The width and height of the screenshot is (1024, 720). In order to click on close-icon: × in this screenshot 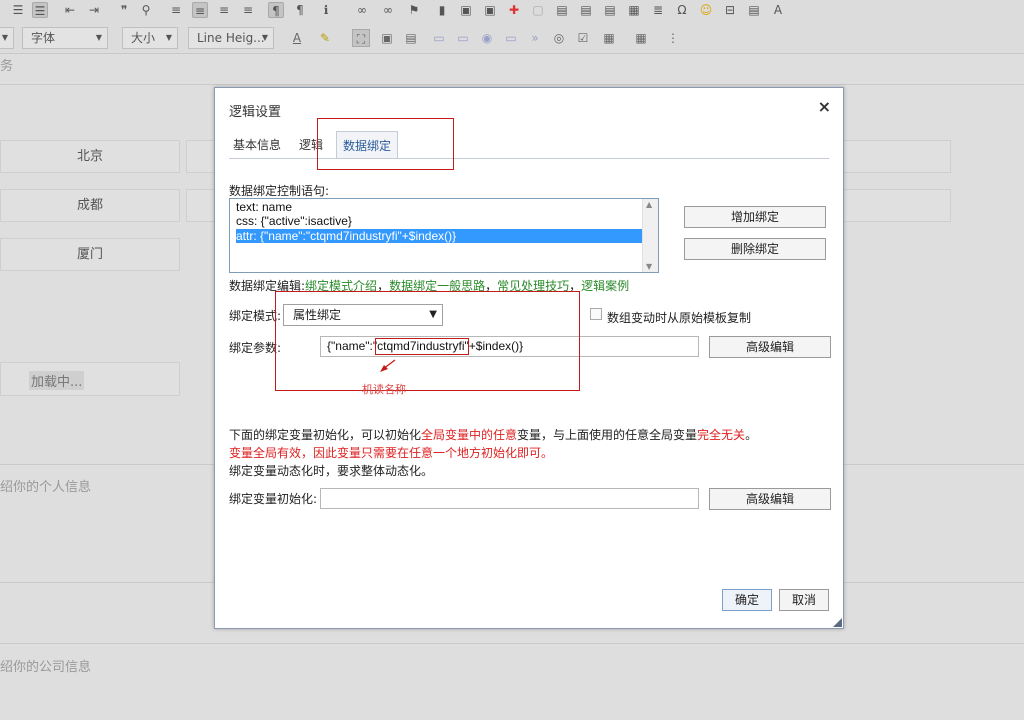, I will do `click(824, 106)`.